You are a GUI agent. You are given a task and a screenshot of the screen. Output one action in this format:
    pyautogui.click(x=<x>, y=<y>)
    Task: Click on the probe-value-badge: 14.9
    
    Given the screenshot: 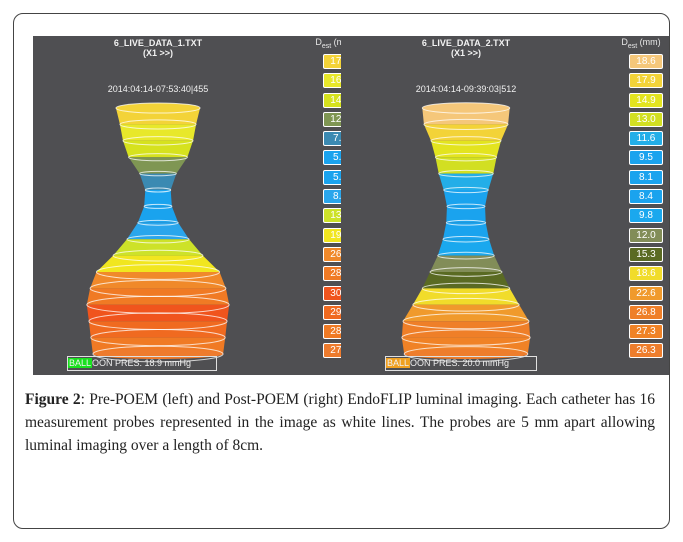 What is the action you would take?
    pyautogui.click(x=646, y=100)
    